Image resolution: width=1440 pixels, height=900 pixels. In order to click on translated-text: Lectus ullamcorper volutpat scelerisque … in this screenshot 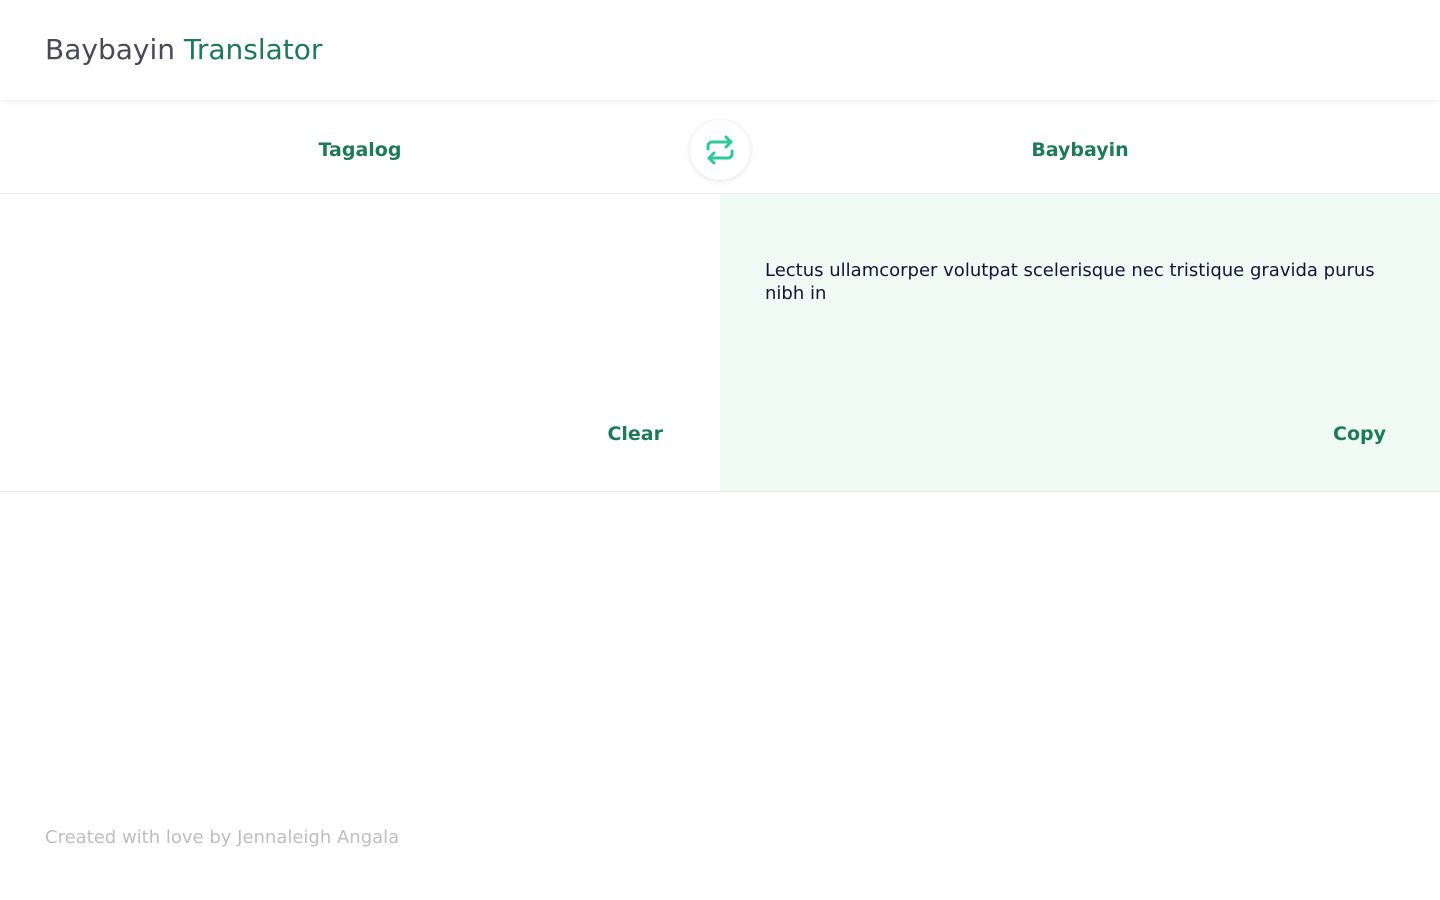, I will do `click(1070, 282)`.